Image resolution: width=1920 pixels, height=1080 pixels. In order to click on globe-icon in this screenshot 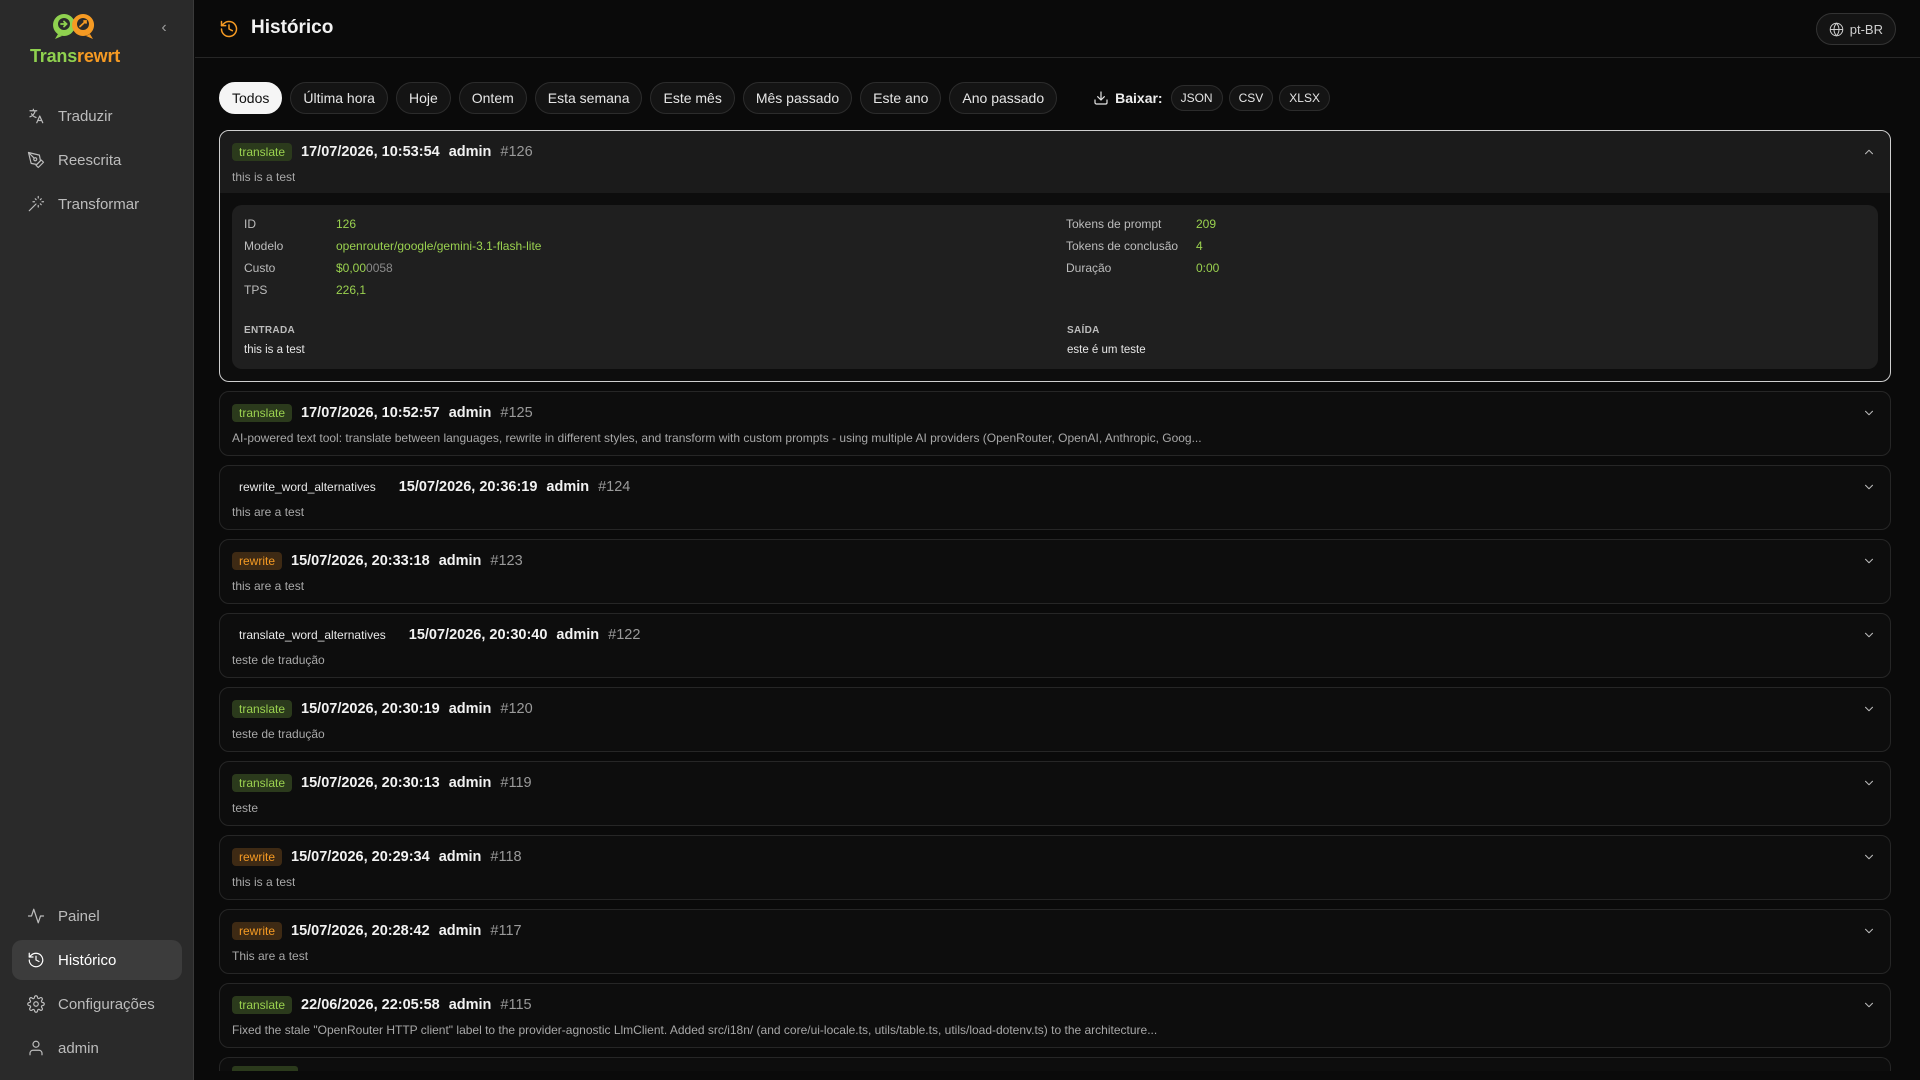, I will do `click(1836, 29)`.